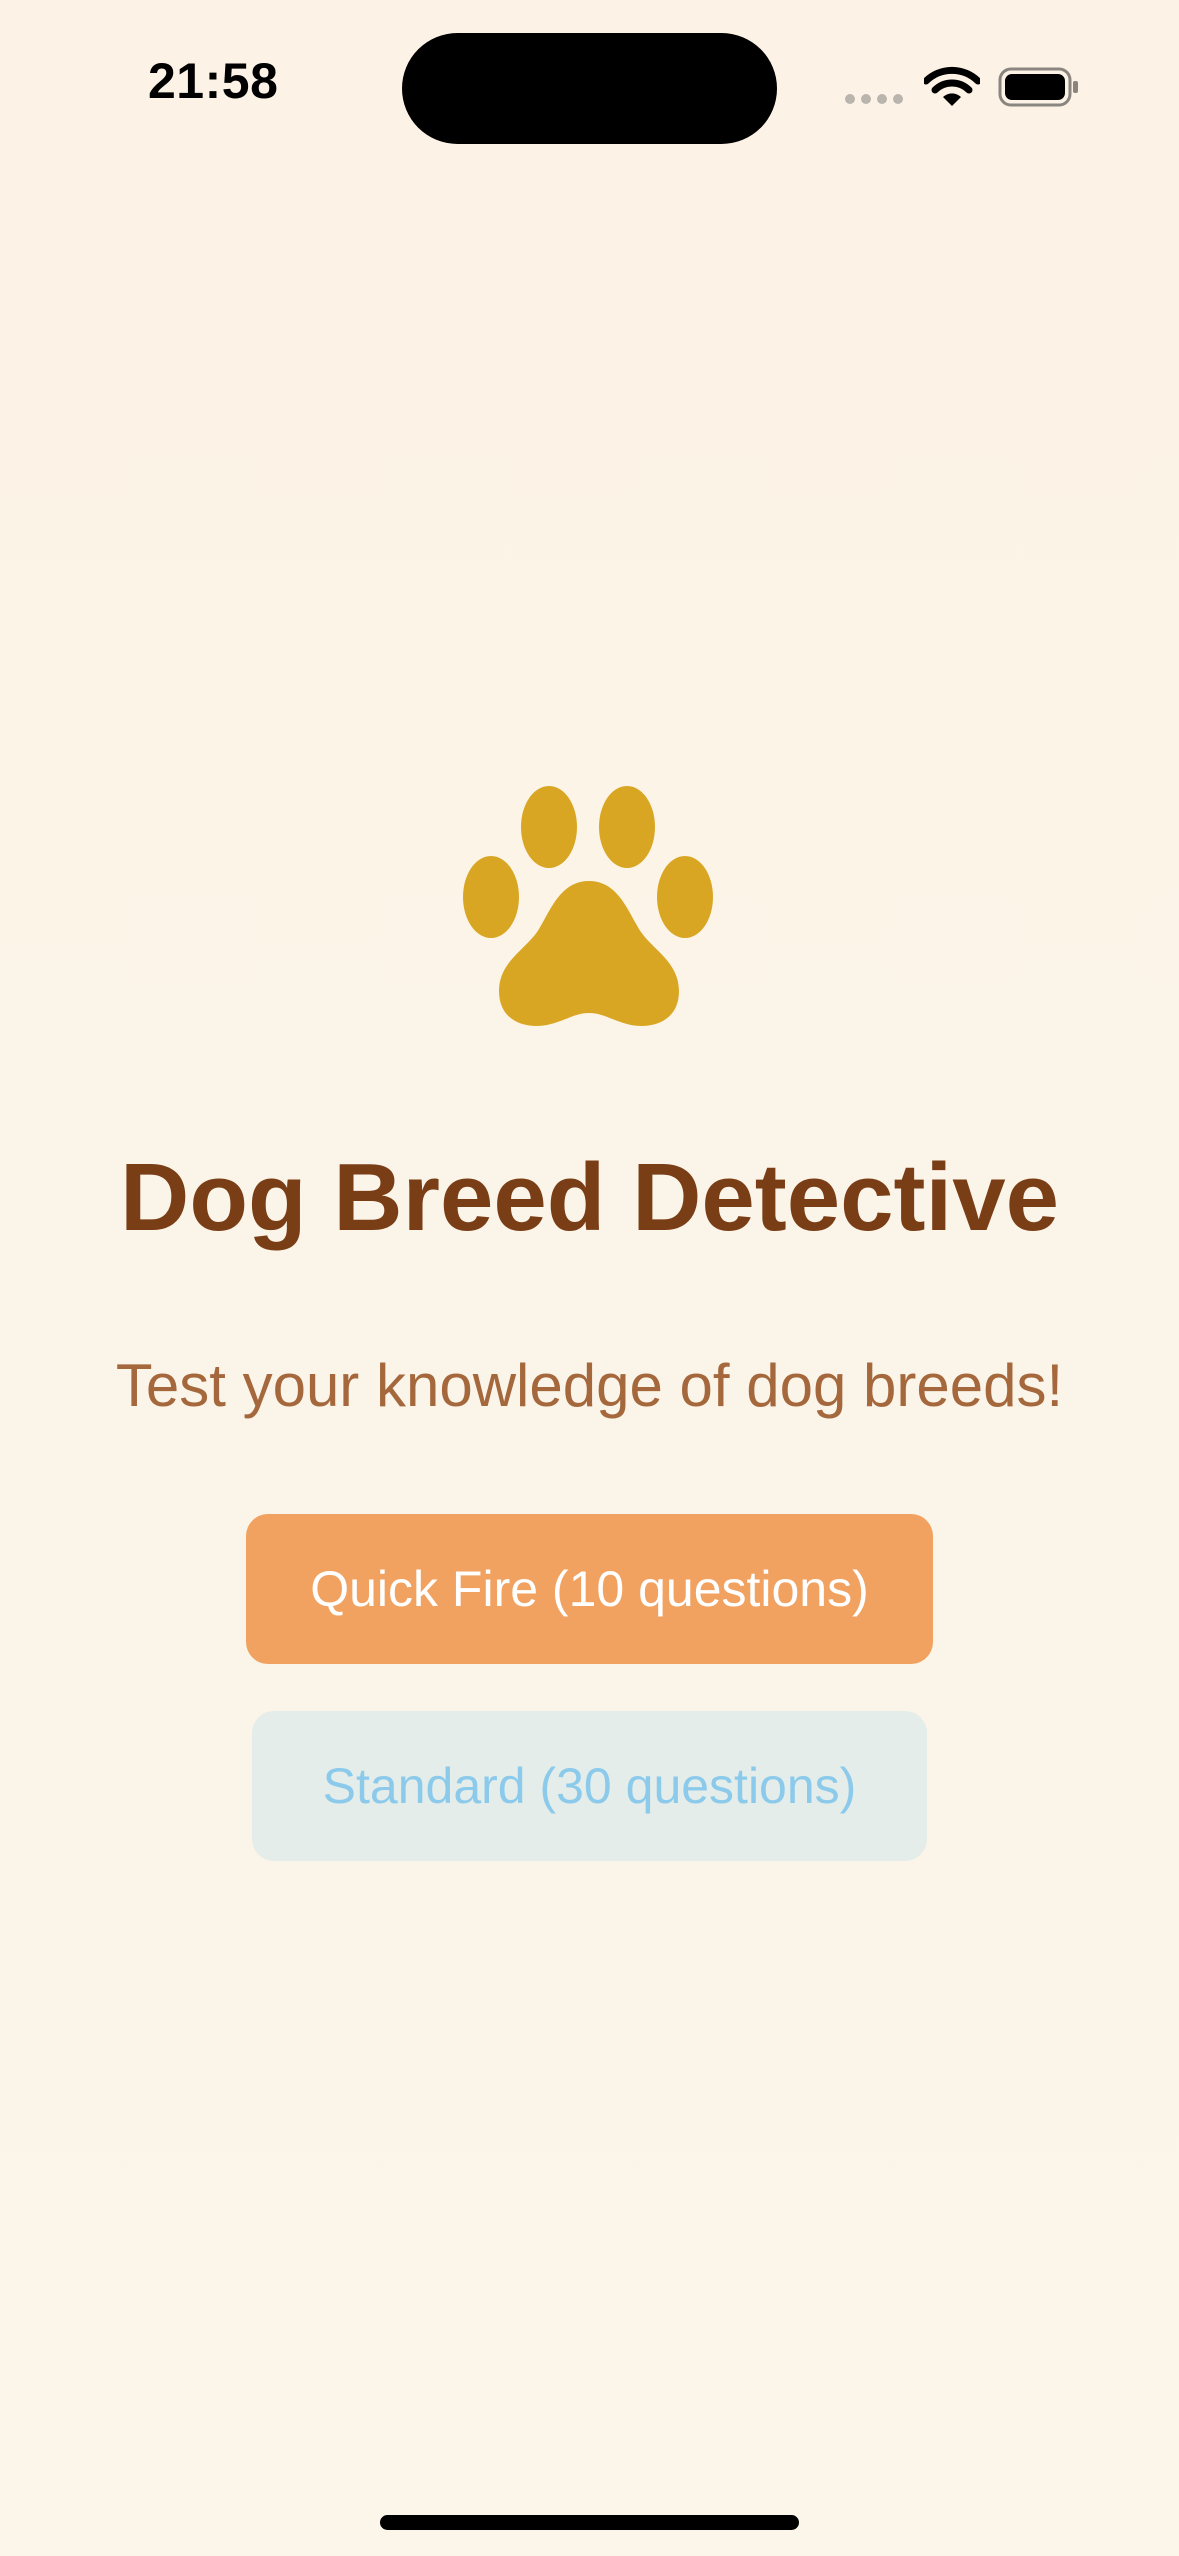 The image size is (1179, 2556). I want to click on standard-button: Standard (30 questions), so click(589, 1786).